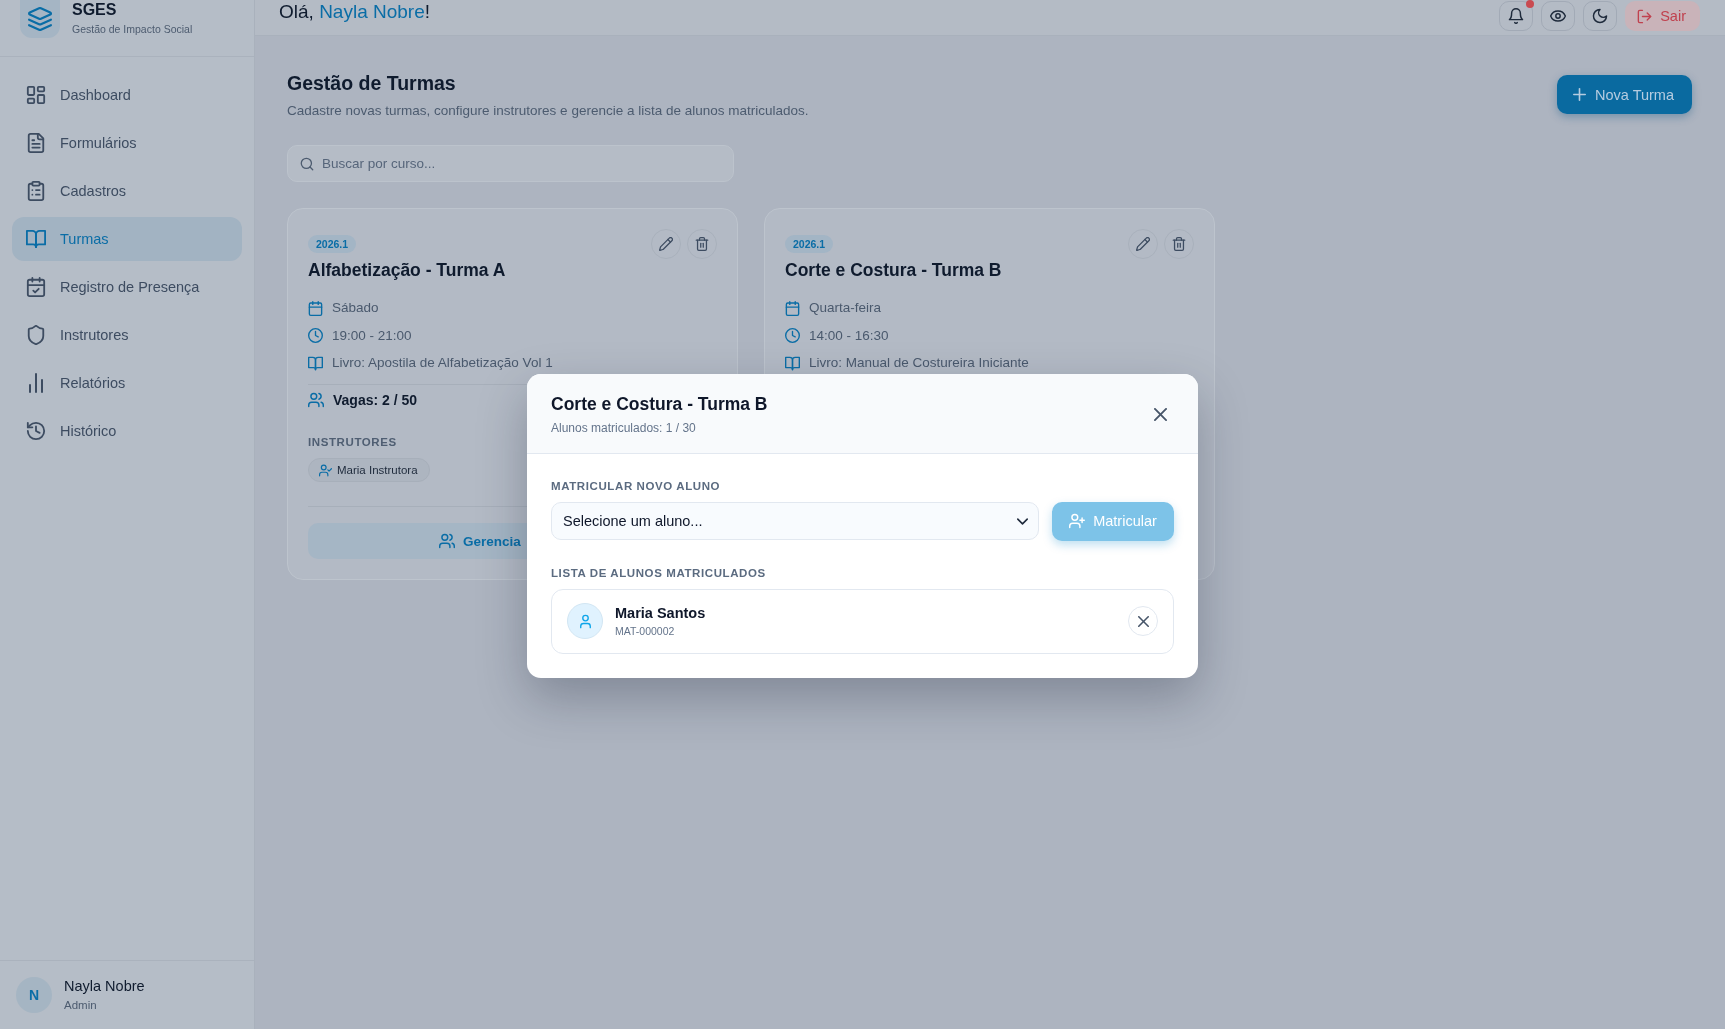  I want to click on new-class-button: Nova Turma, so click(1624, 94).